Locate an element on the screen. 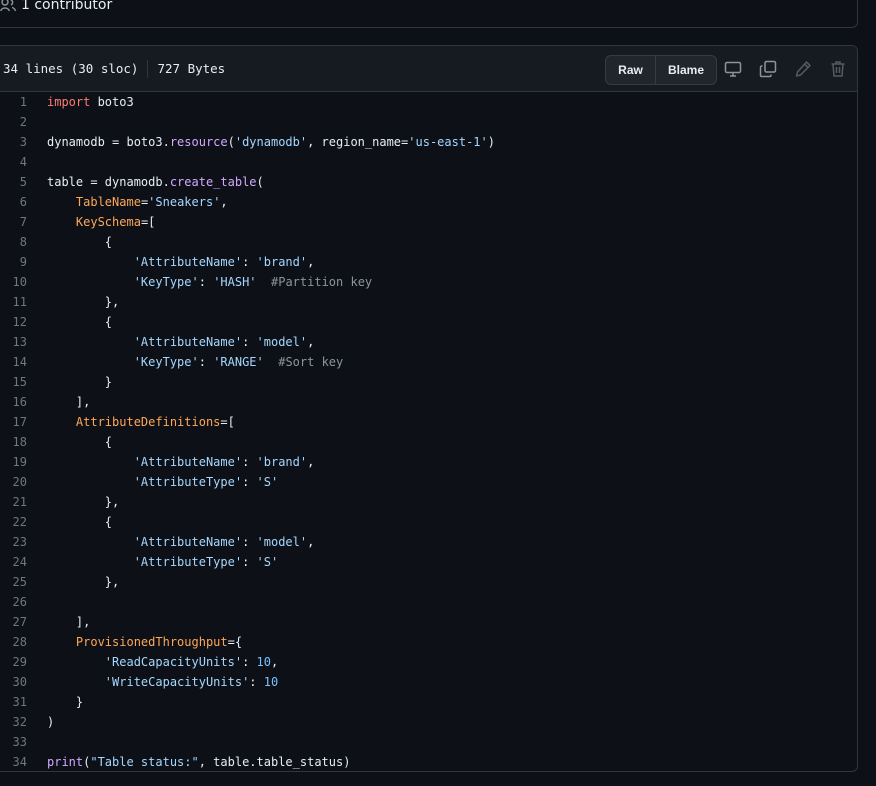 Image resolution: width=876 pixels, height=786 pixels. line-number: 32 is located at coordinates (13, 722).